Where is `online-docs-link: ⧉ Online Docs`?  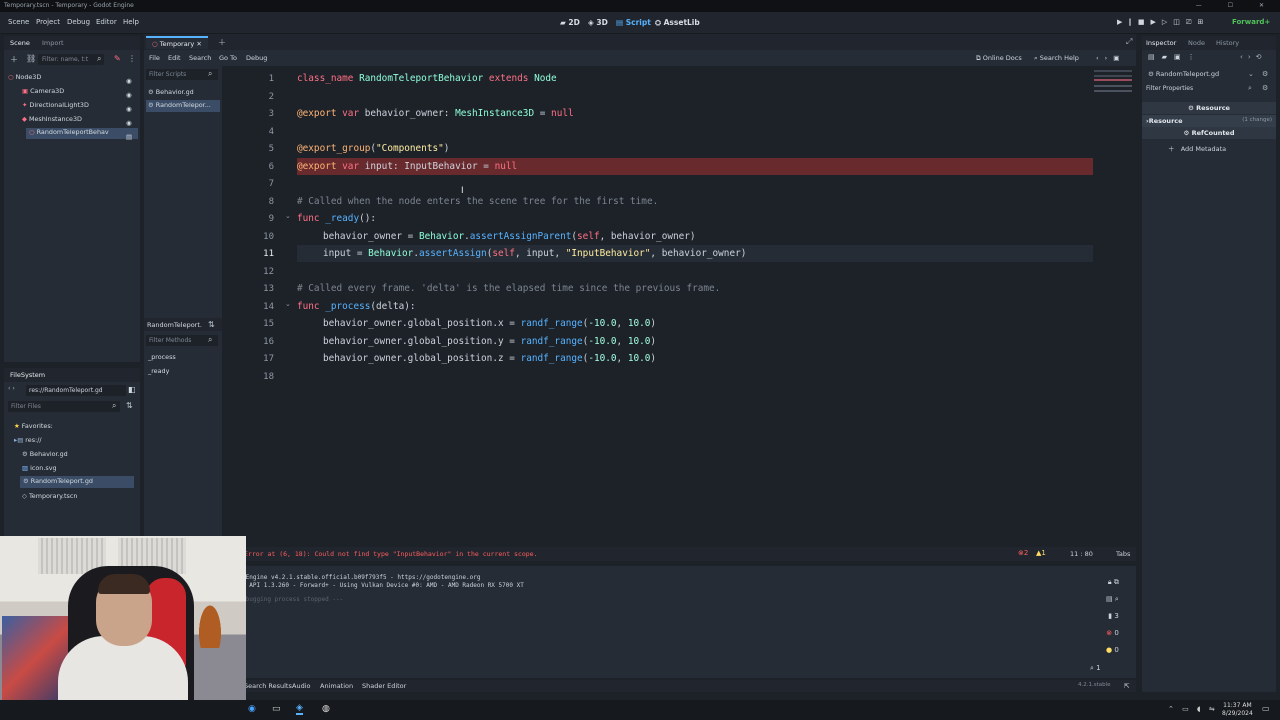 online-docs-link: ⧉ Online Docs is located at coordinates (999, 58).